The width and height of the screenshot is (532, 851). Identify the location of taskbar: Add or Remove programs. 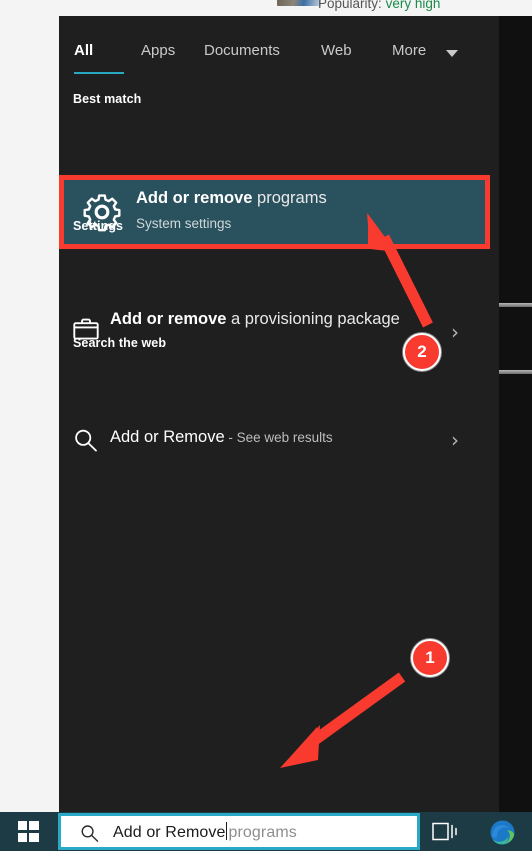
(266, 831).